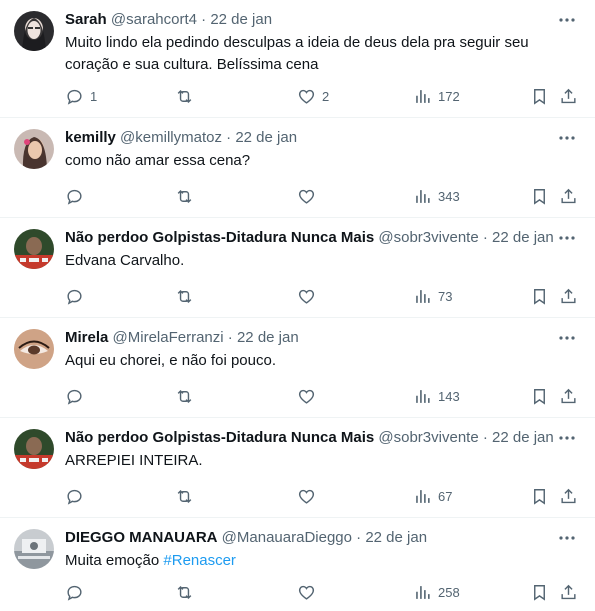  What do you see at coordinates (325, 296) in the screenshot?
I see `action-bar: 73` at bounding box center [325, 296].